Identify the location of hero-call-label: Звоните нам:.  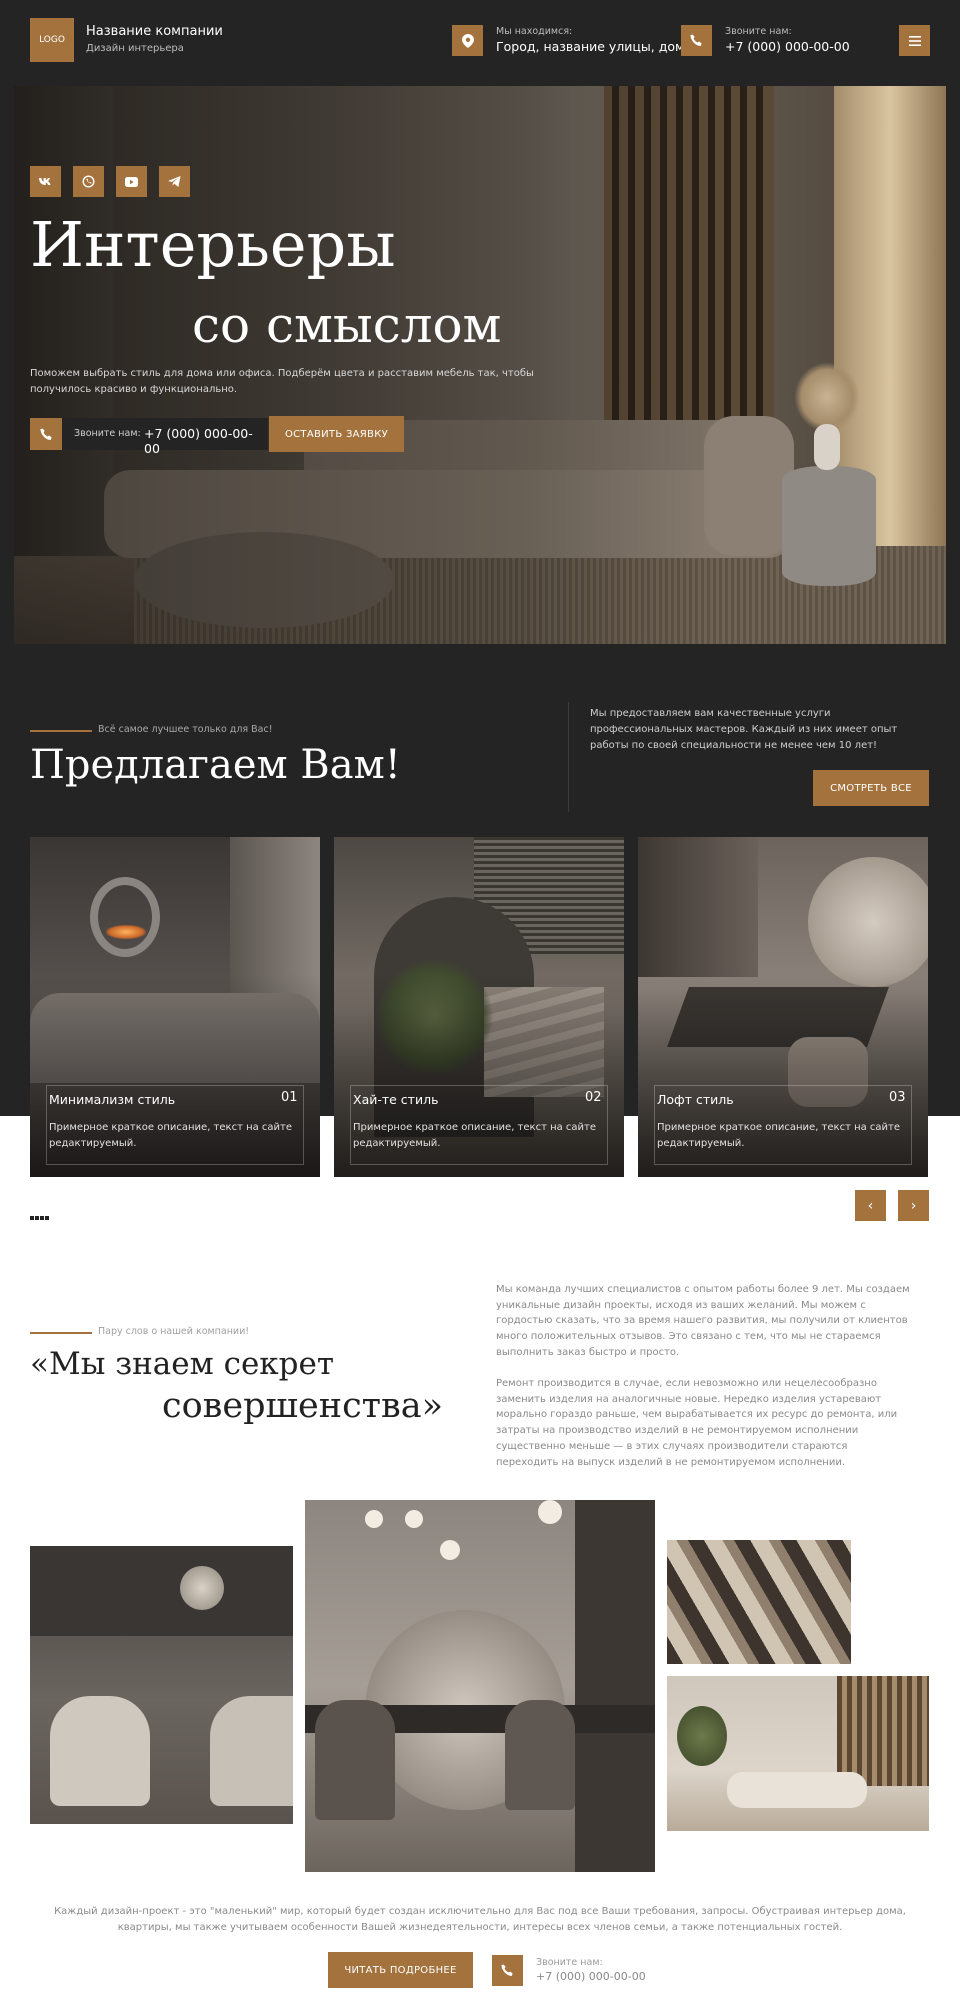
(107, 433).